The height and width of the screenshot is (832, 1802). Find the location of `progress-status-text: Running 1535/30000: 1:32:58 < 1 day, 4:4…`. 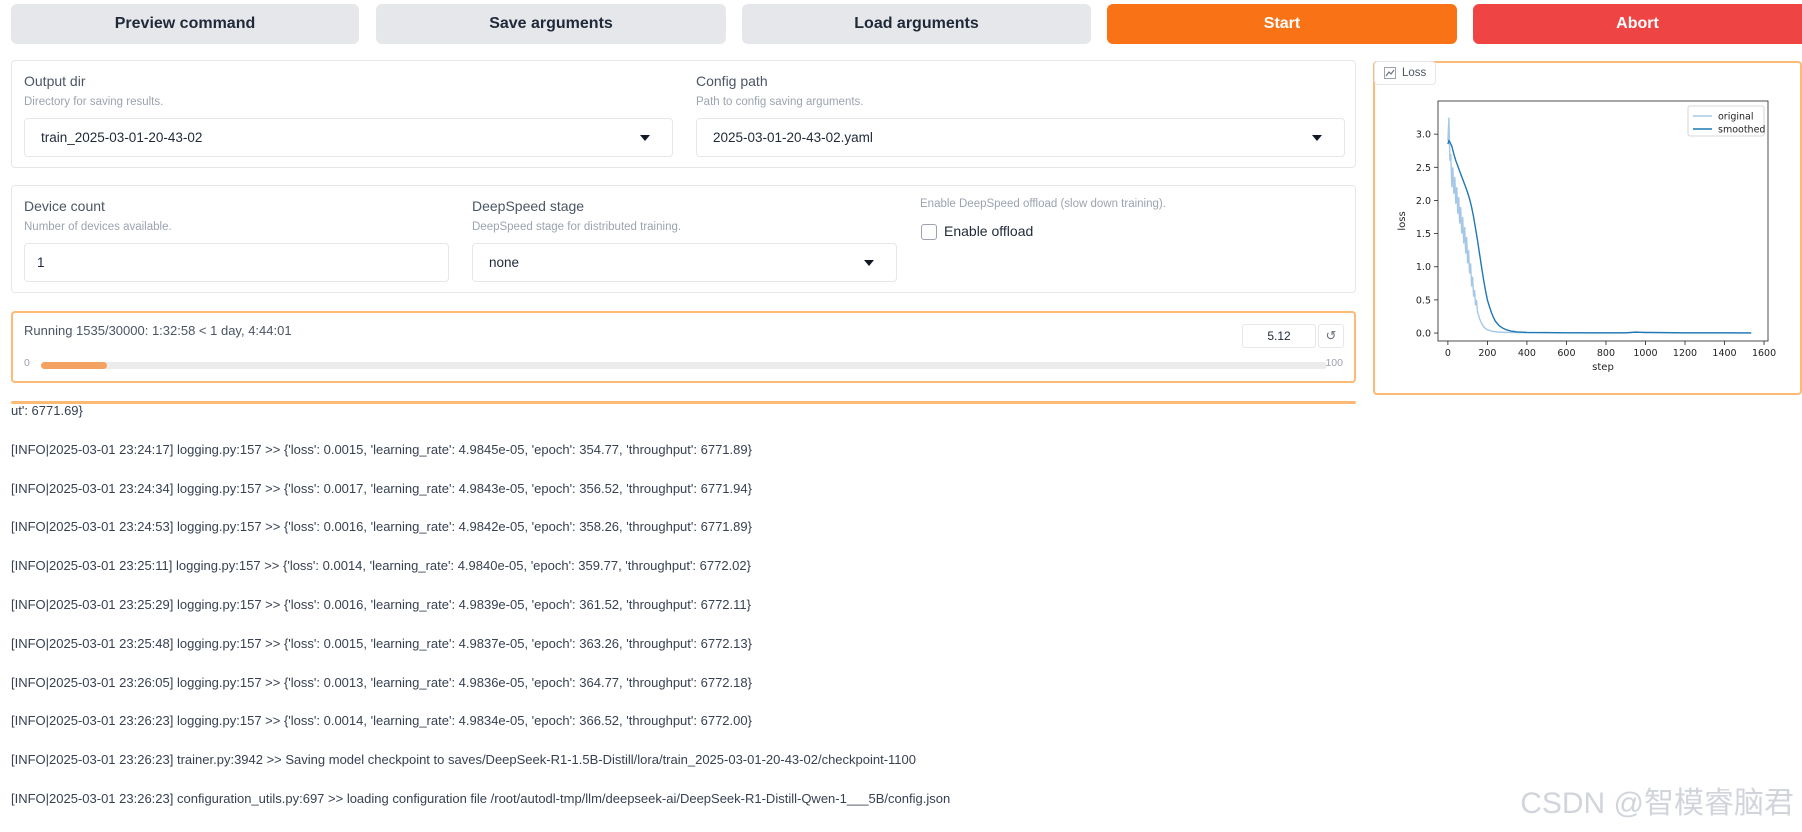

progress-status-text: Running 1535/30000: 1:32:58 < 1 day, 4:4… is located at coordinates (158, 330).